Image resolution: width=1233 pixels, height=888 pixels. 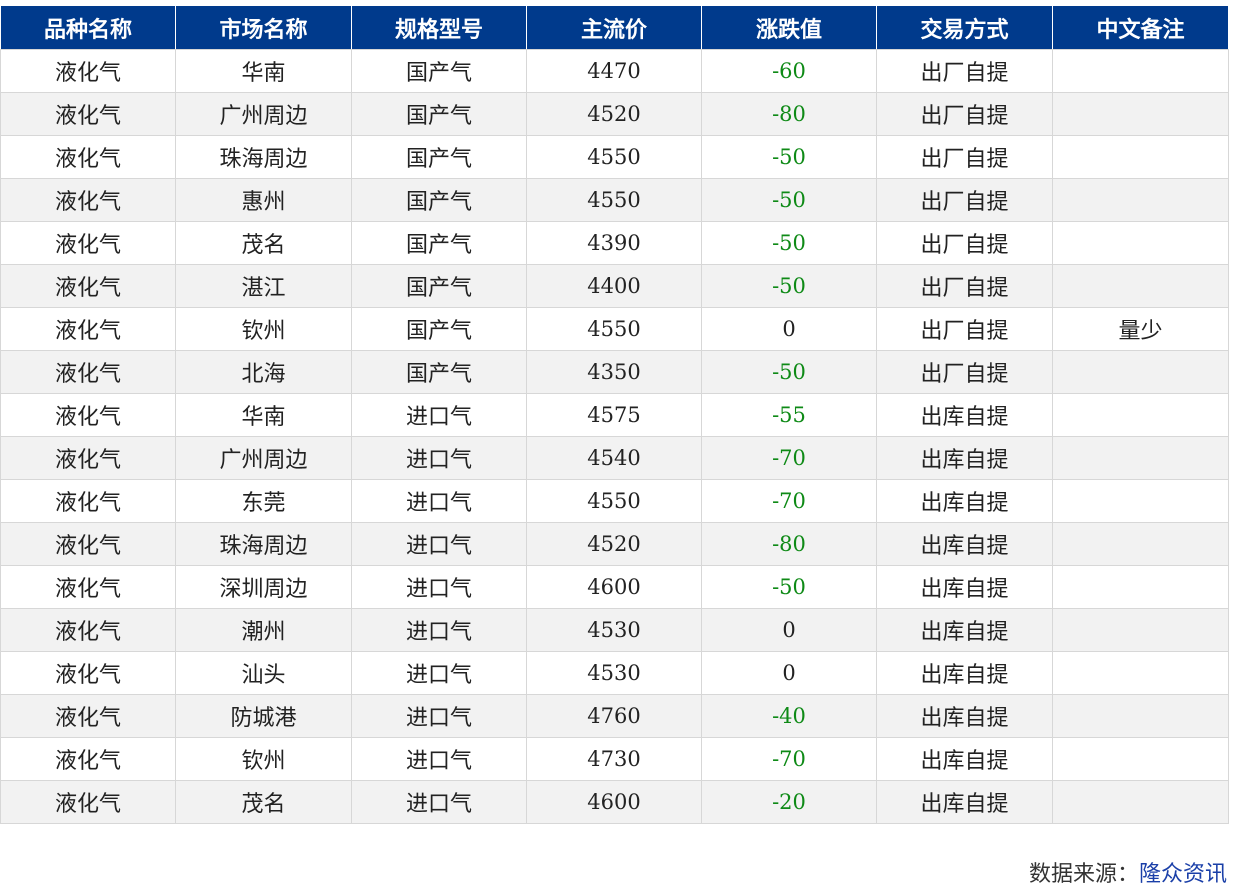 What do you see at coordinates (614, 716) in the screenshot?
I see `table-row: 液化气 防城港 进口气 4760 -40 出库自提` at bounding box center [614, 716].